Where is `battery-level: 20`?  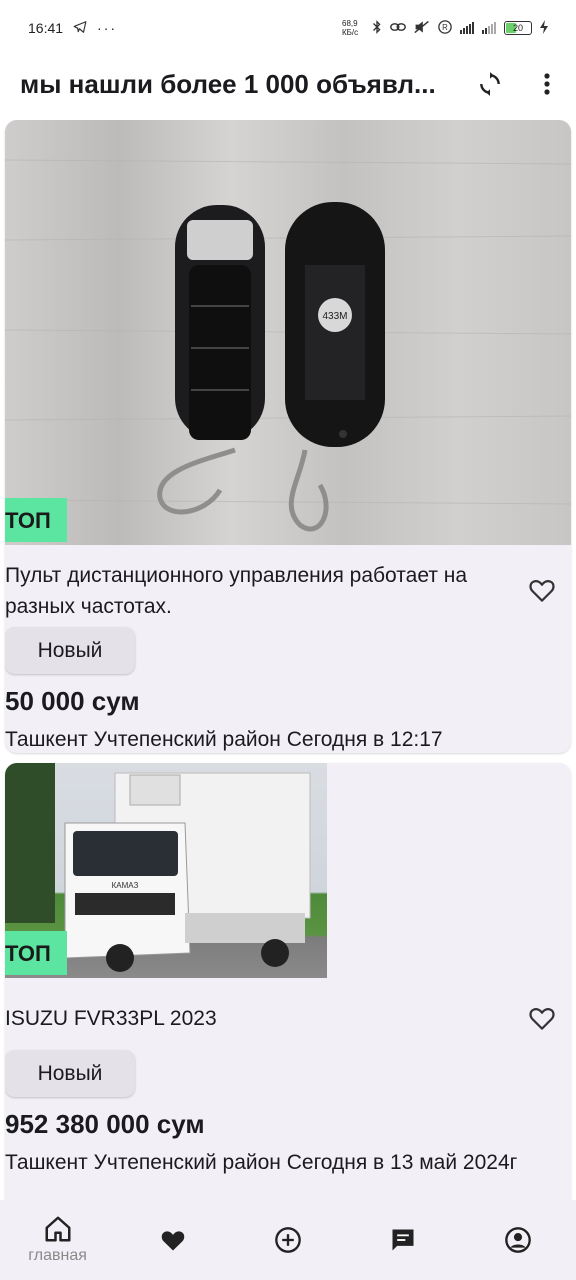 battery-level: 20 is located at coordinates (517, 28).